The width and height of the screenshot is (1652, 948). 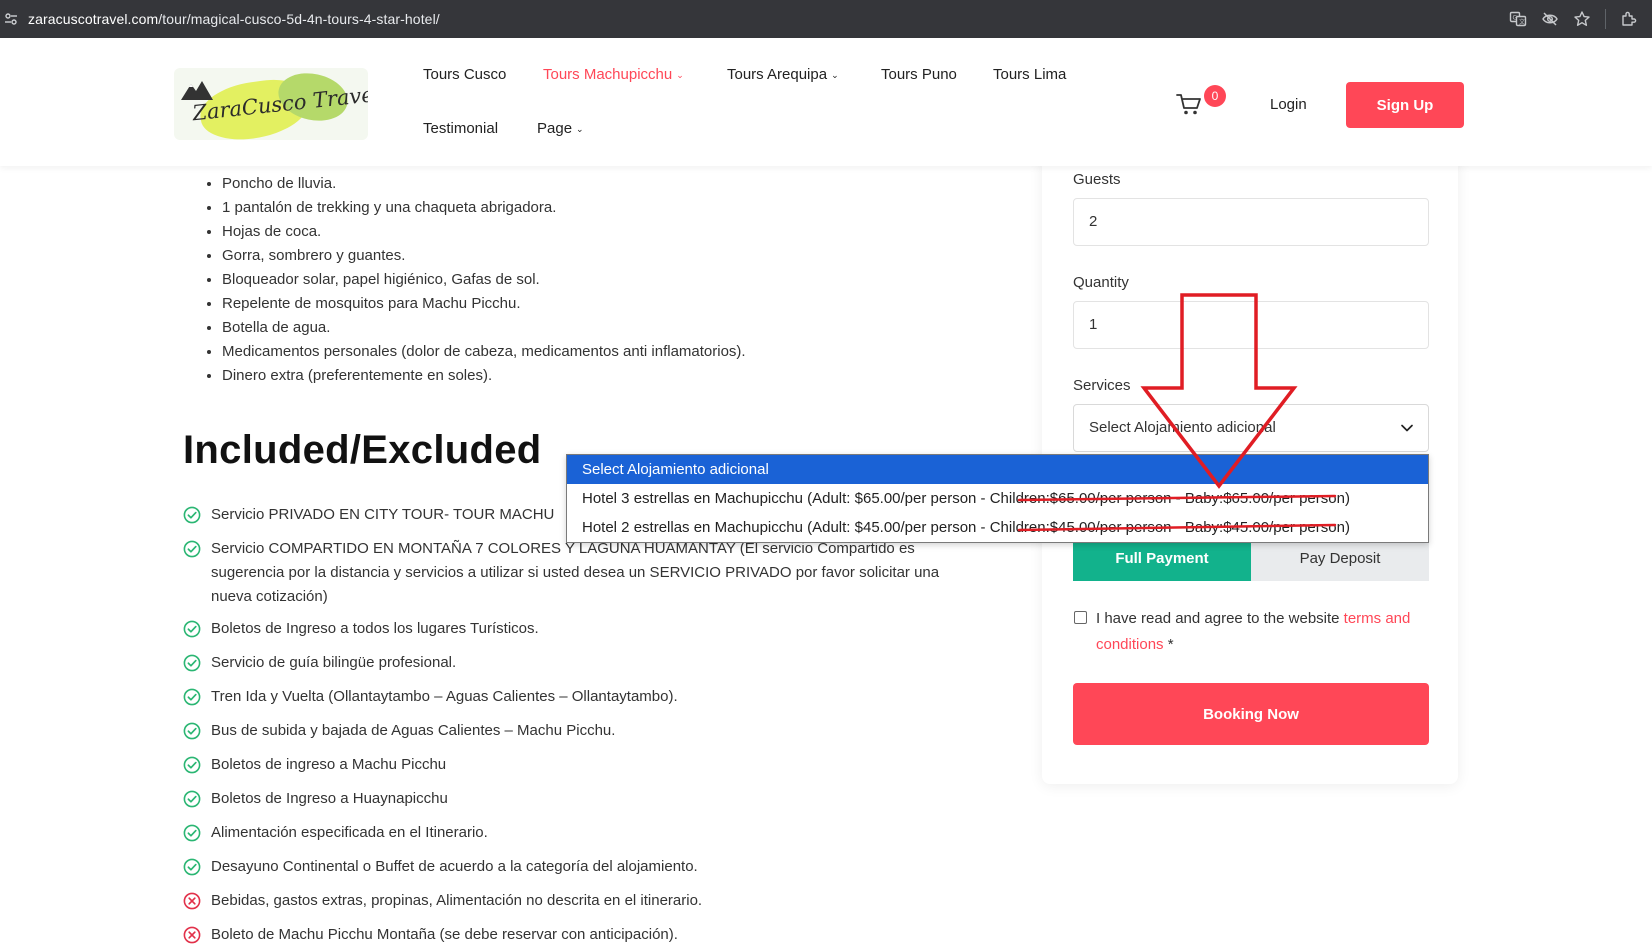 I want to click on quantity-input: 1, so click(x=1251, y=325).